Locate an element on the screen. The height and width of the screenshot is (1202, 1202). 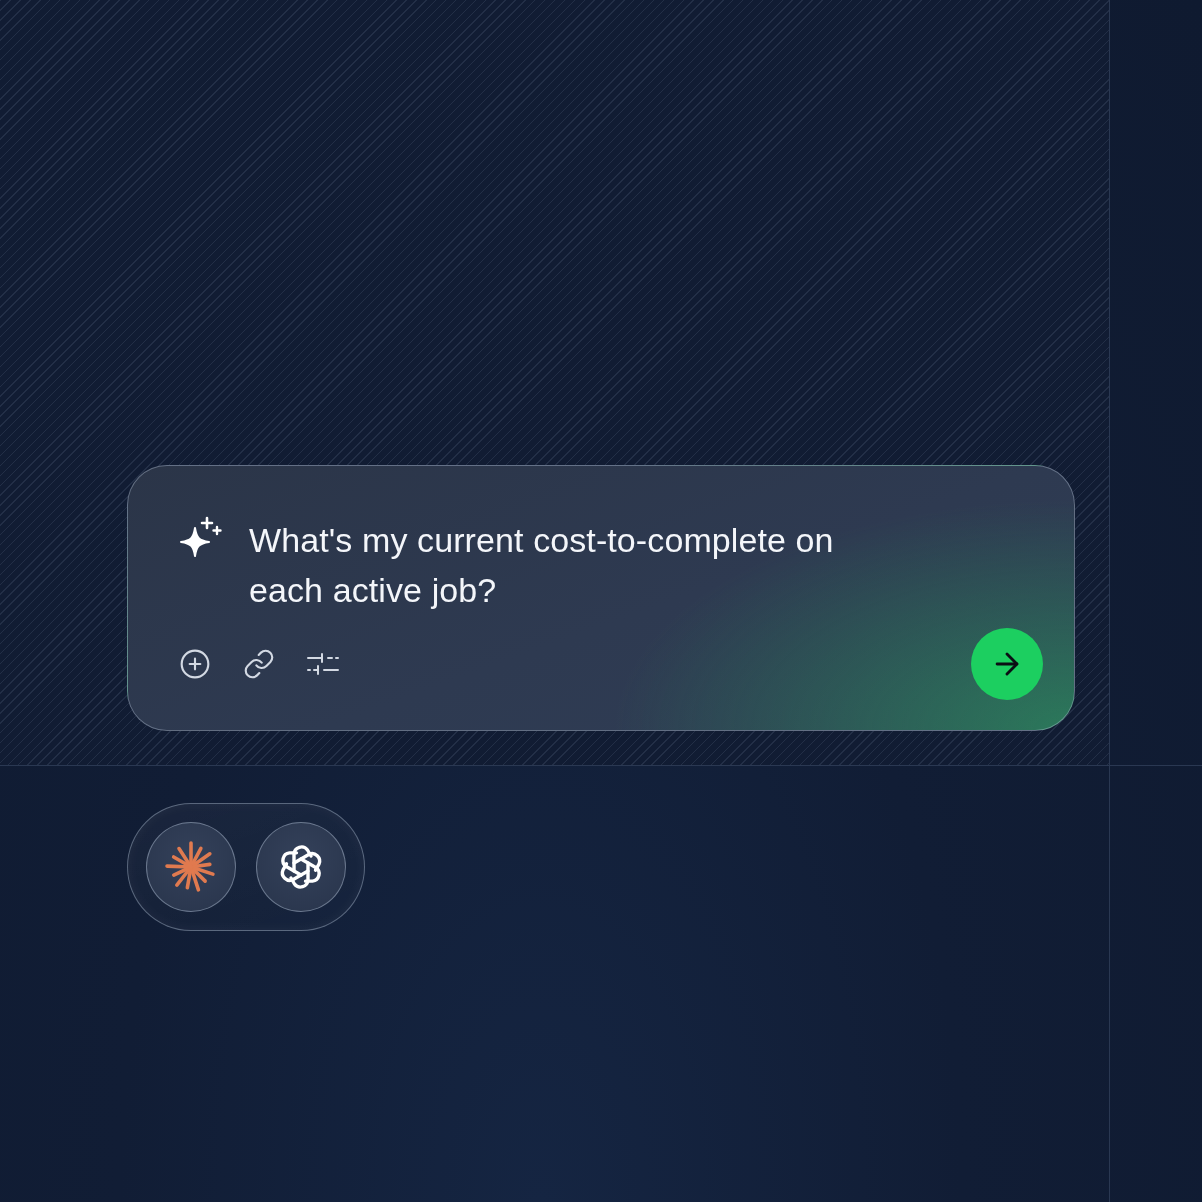
plus-circle-icon is located at coordinates (195, 664).